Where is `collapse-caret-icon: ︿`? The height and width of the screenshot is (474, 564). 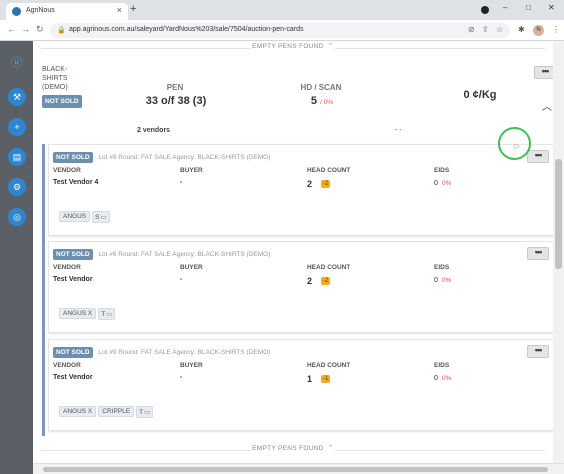 collapse-caret-icon: ︿ is located at coordinates (547, 105).